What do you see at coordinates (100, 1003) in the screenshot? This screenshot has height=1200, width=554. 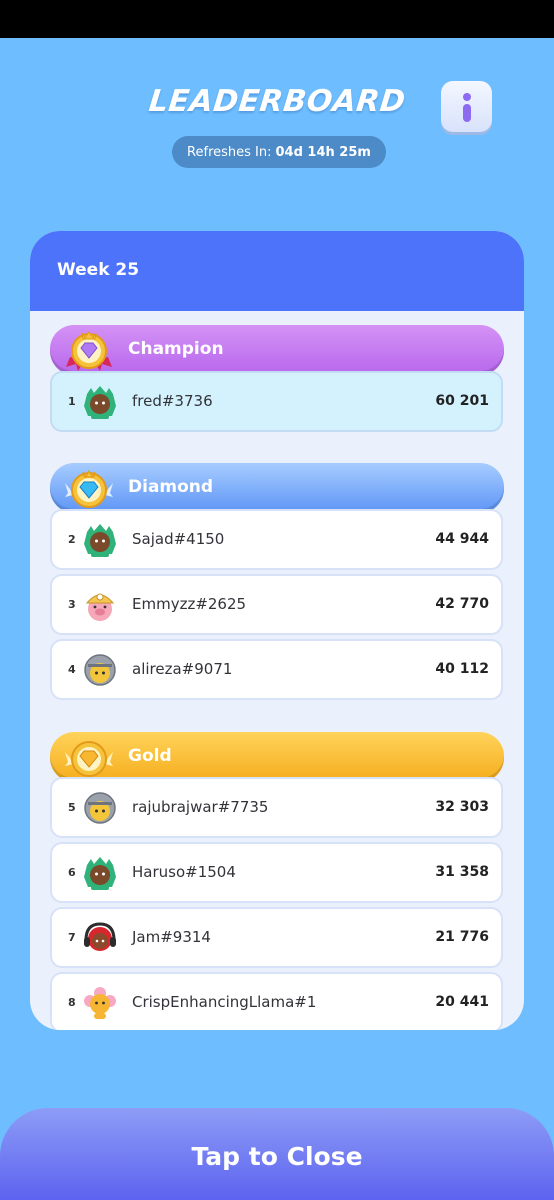 I see `flower-avatar-icon` at bounding box center [100, 1003].